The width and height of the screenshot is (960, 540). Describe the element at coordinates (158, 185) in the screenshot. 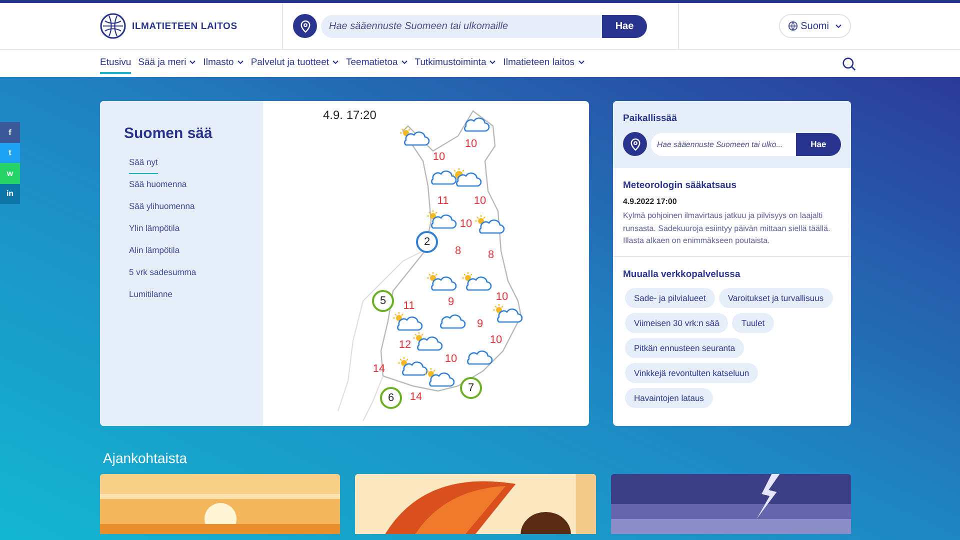

I see `forecast-link: Sää huomenna` at that location.